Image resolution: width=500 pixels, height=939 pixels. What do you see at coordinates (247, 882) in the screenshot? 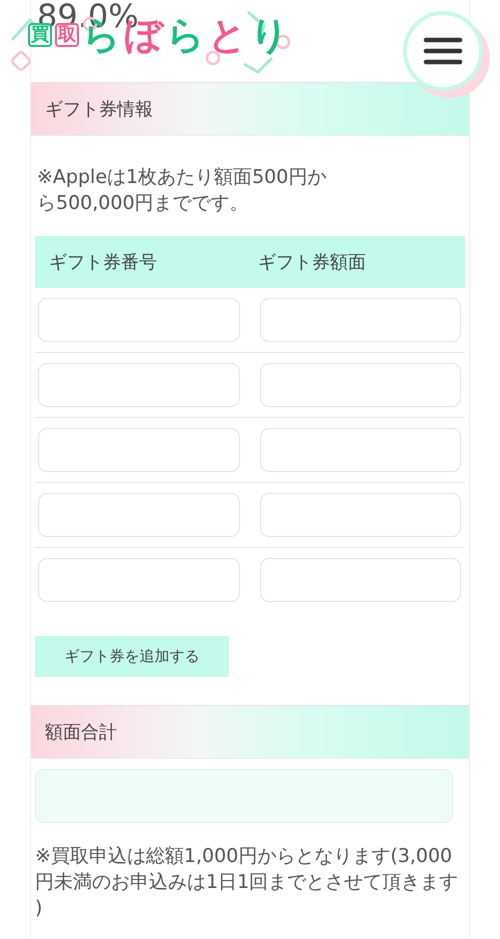
I see `note-text: ※買取申込は総額1,000円からとなります(3,000円未満のお申込みは1日1回までとさせて頂きます )` at bounding box center [247, 882].